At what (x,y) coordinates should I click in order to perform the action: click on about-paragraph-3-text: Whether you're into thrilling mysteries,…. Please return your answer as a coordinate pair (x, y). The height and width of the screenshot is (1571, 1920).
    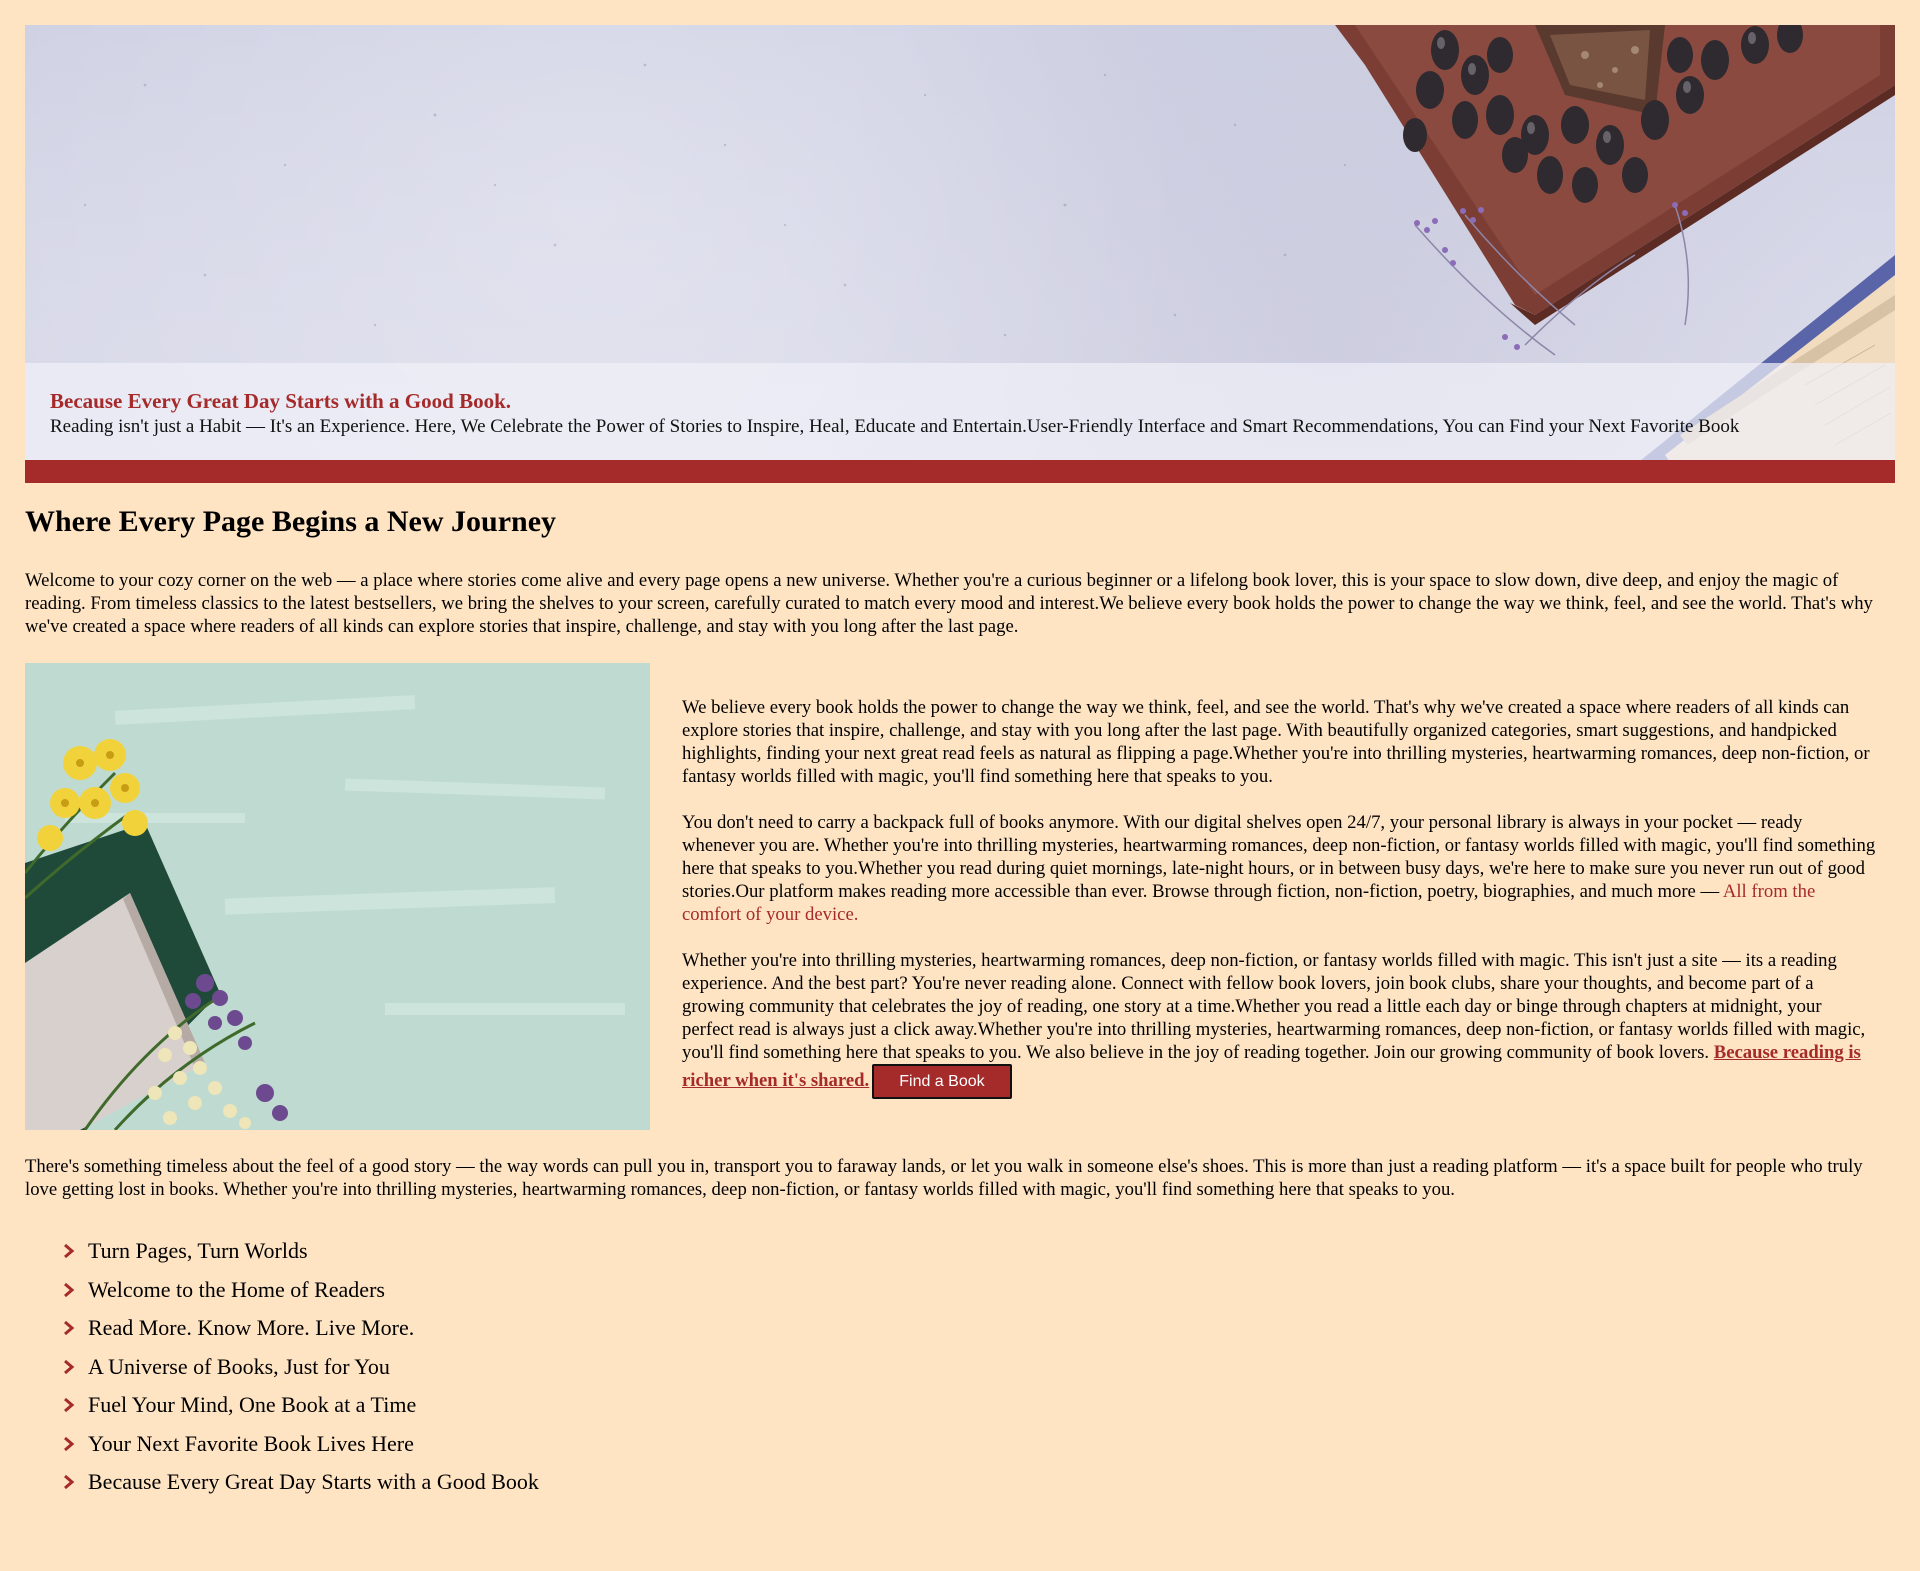
    Looking at the image, I should click on (1274, 1006).